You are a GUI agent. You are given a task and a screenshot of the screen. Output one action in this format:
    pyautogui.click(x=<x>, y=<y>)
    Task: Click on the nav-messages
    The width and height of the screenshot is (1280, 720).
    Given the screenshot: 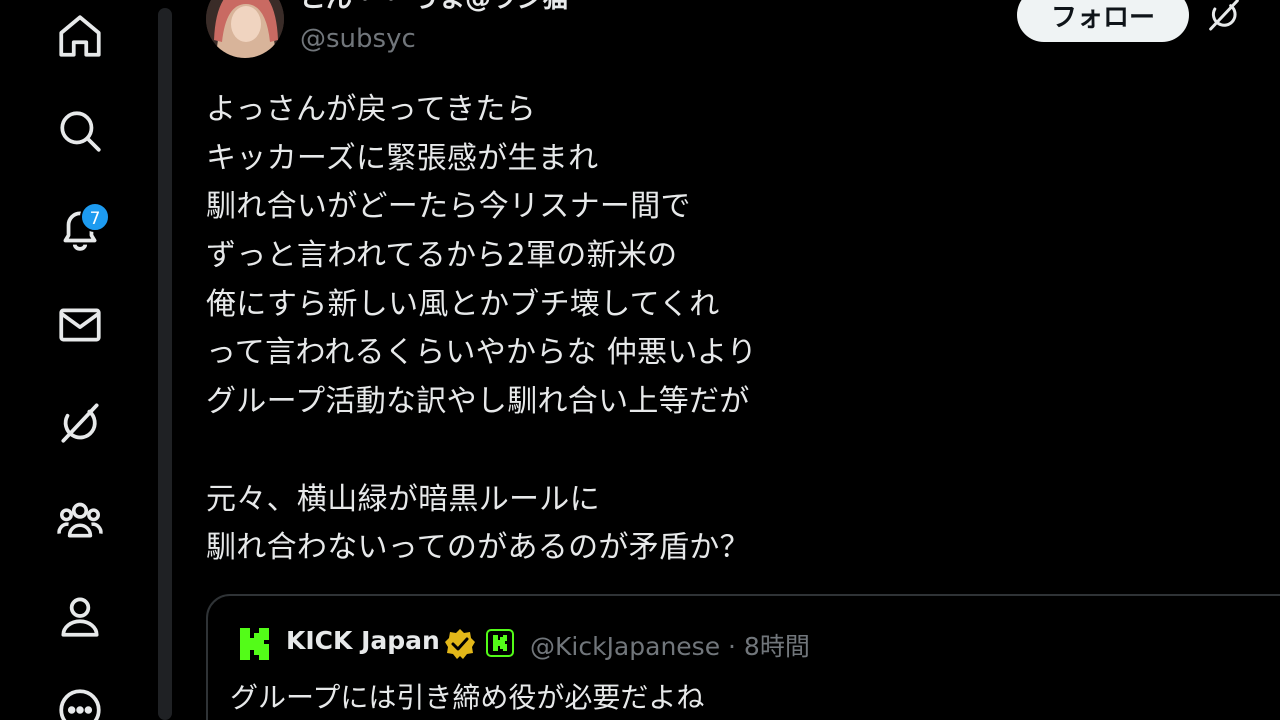 What is the action you would take?
    pyautogui.click(x=80, y=325)
    